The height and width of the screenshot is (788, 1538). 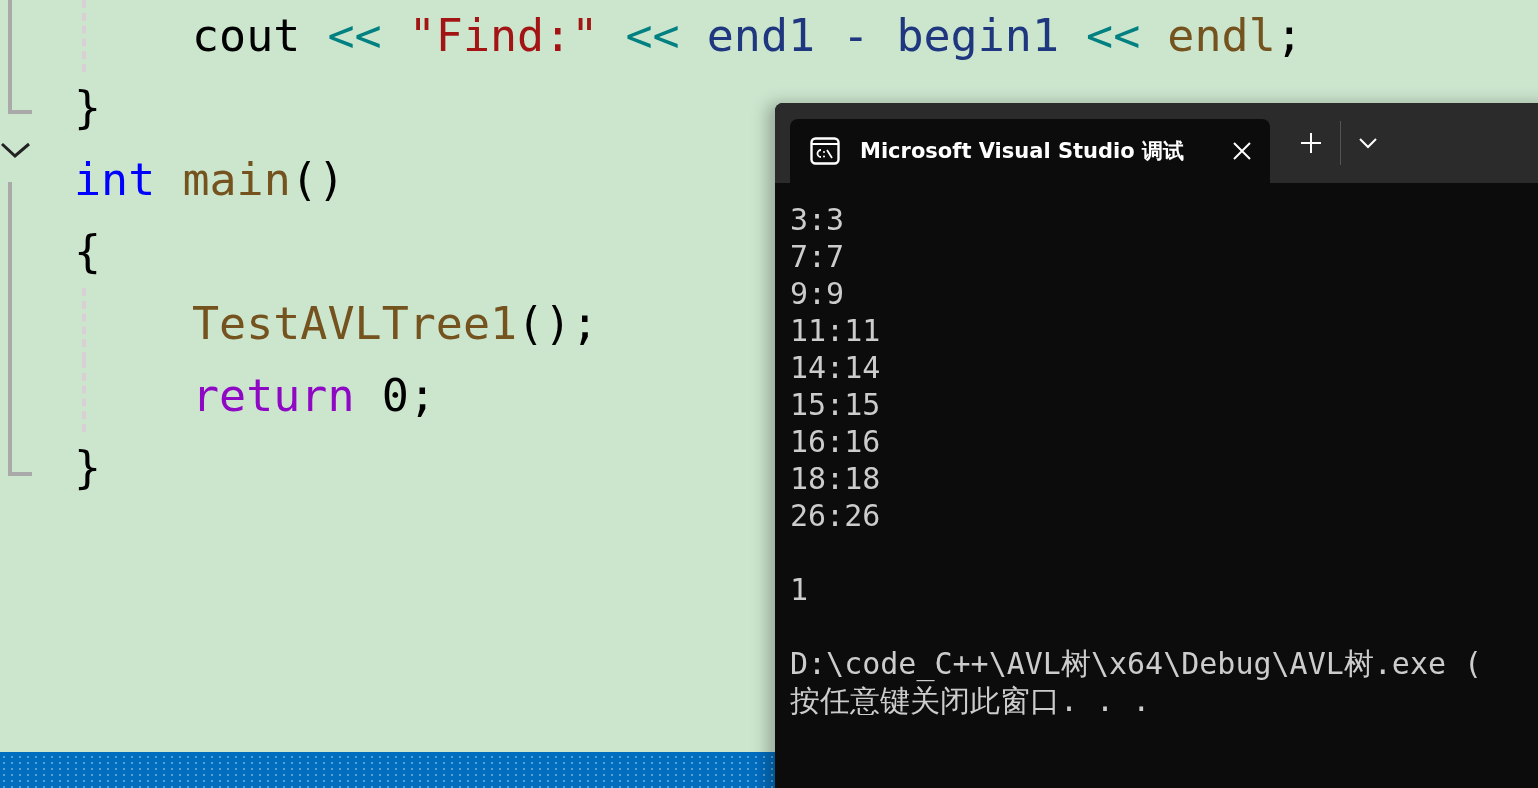 What do you see at coordinates (799, 589) in the screenshot?
I see `console-output-line: 1` at bounding box center [799, 589].